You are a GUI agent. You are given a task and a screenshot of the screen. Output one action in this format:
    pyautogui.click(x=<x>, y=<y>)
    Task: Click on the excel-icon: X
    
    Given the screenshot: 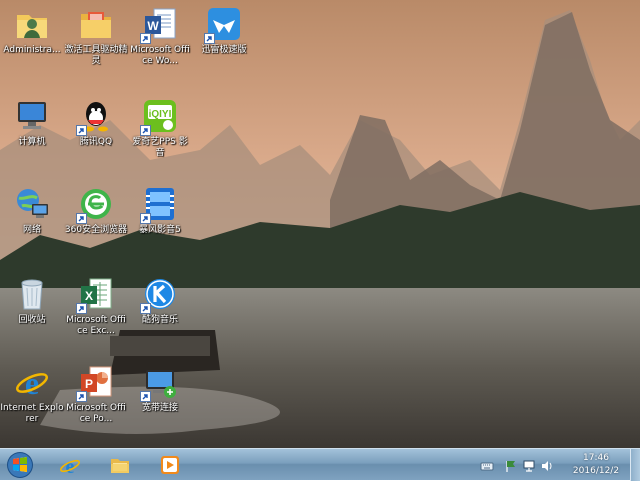 What is the action you would take?
    pyautogui.click(x=95, y=295)
    